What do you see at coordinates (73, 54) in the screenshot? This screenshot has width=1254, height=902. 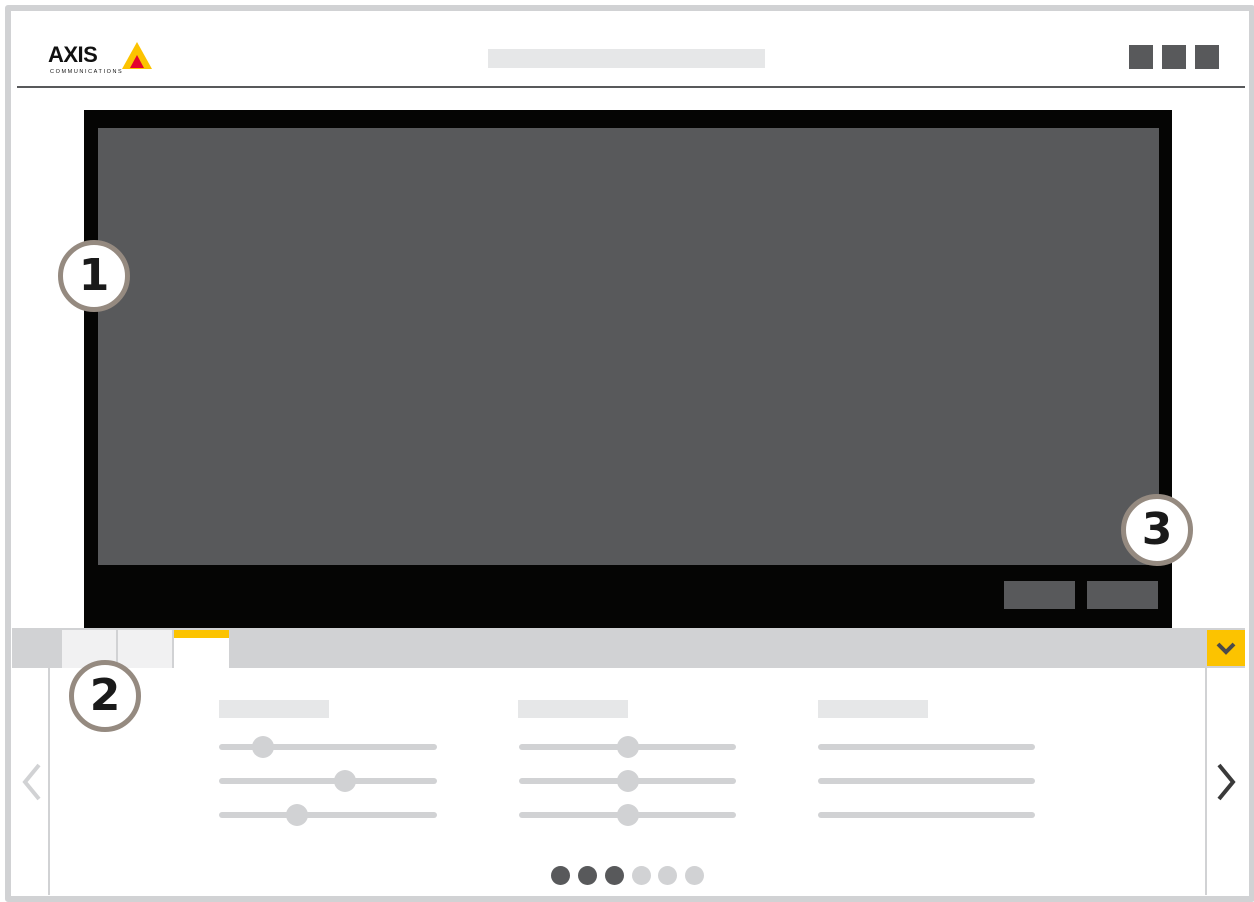 I see `logo-wordmark: AXIS` at bounding box center [73, 54].